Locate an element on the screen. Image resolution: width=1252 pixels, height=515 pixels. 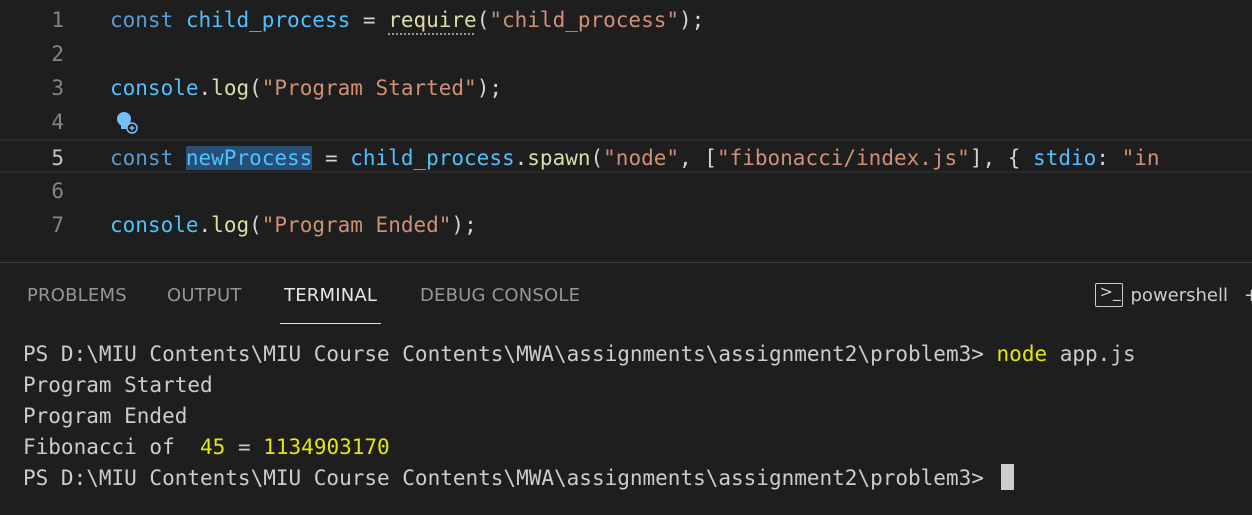
terminal-shell-selector: >_ powershell + is located at coordinates (1173, 295).